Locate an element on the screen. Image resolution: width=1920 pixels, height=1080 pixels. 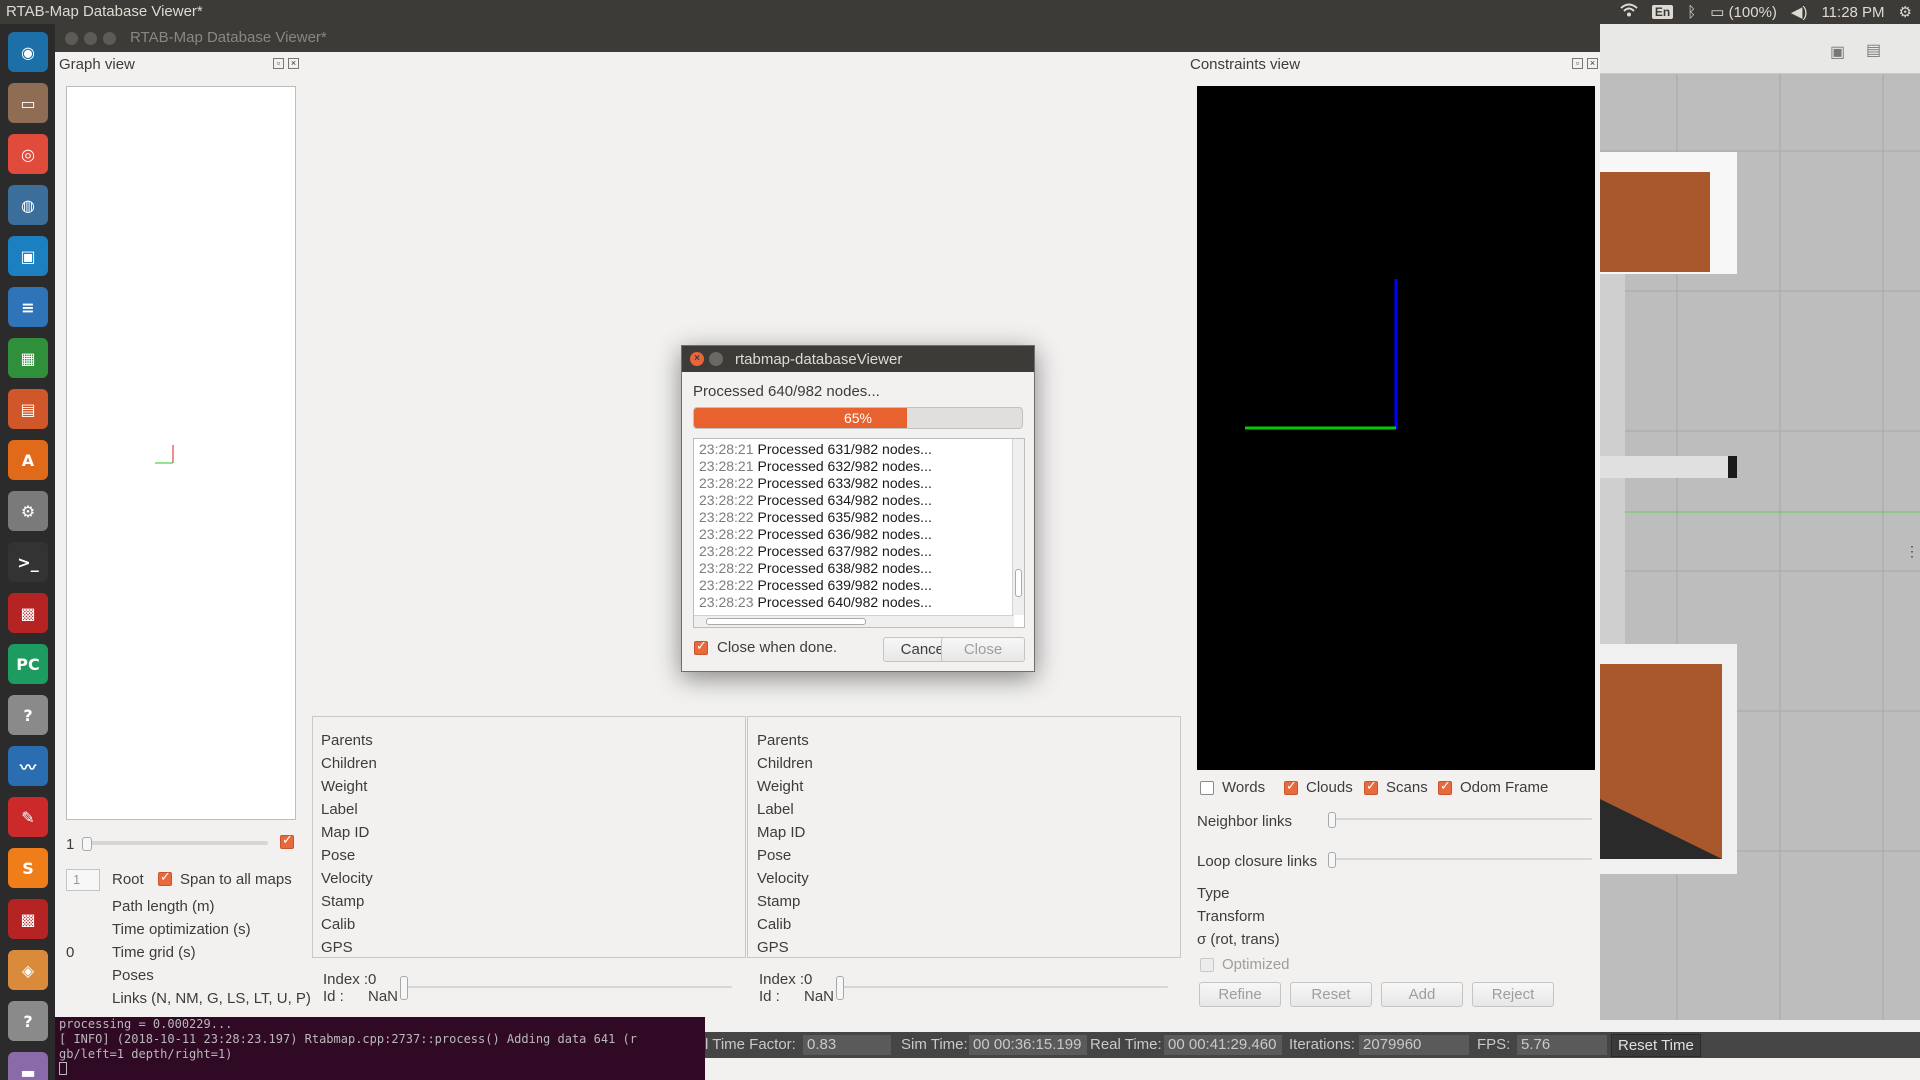
add-button: Add is located at coordinates (1422, 994).